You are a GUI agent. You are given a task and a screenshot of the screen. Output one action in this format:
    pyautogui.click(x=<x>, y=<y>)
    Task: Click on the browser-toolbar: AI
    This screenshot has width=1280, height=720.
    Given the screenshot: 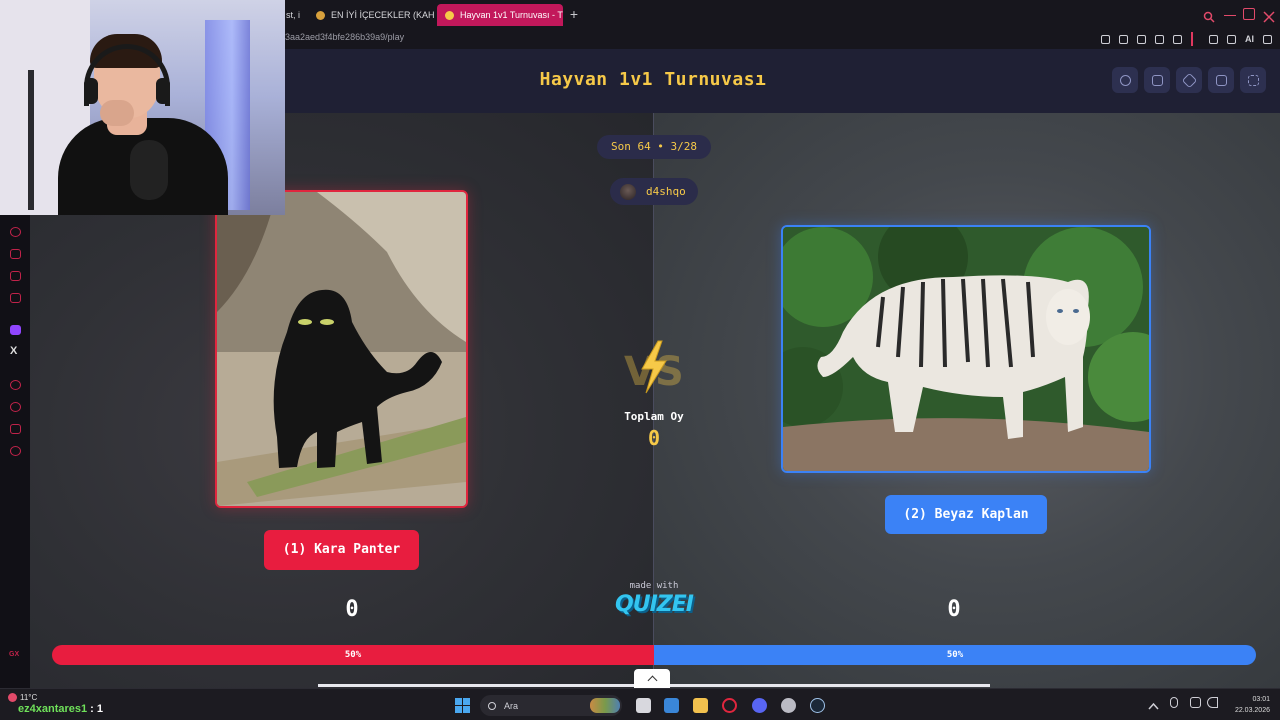 What is the action you would take?
    pyautogui.click(x=1186, y=39)
    